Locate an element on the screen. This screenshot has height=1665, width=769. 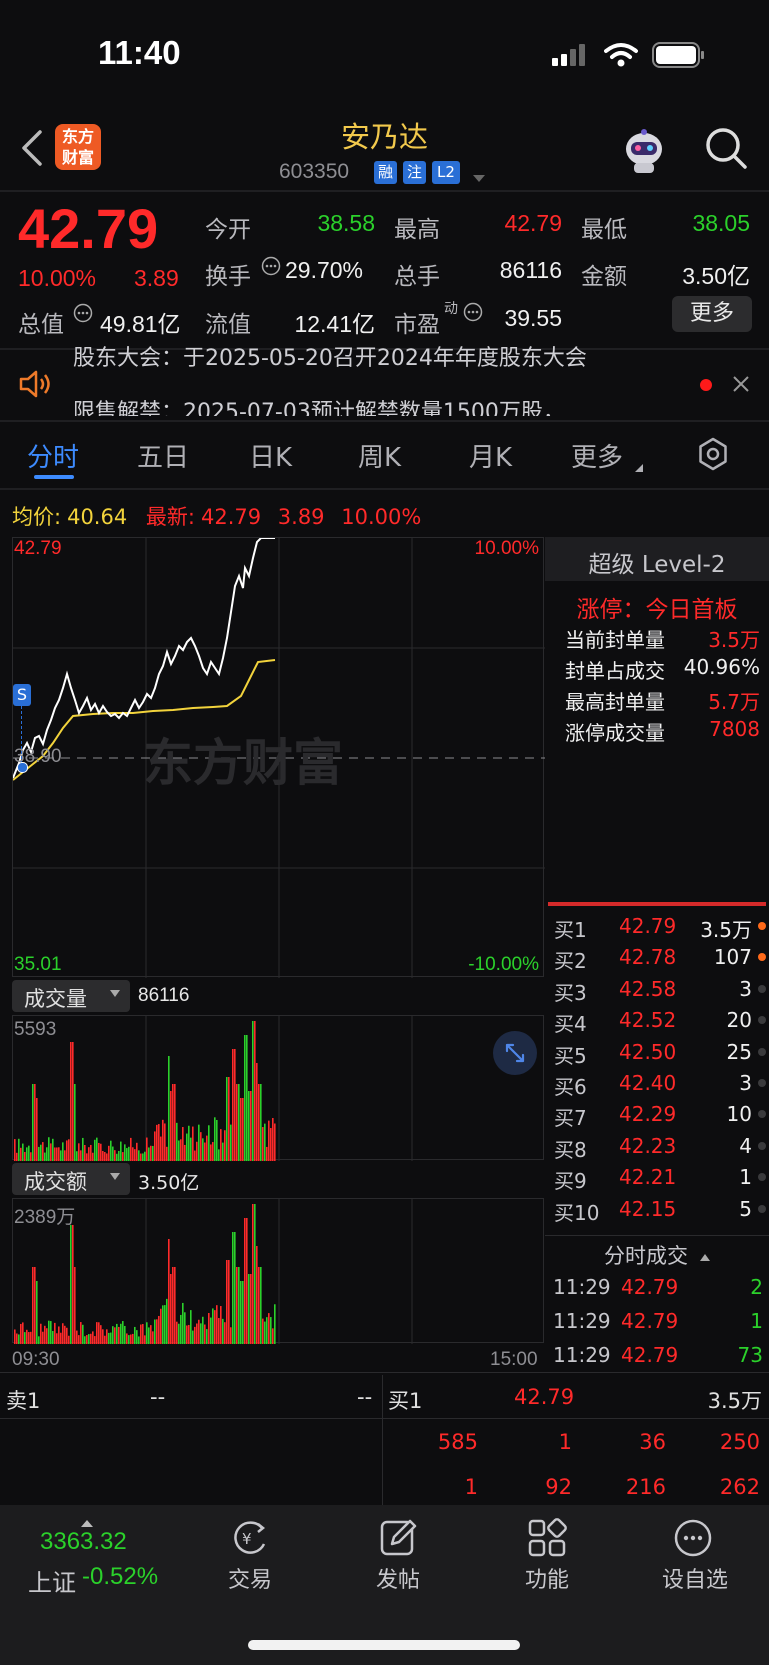
tick-trades-title: 分时成交 is located at coordinates (657, 1255).